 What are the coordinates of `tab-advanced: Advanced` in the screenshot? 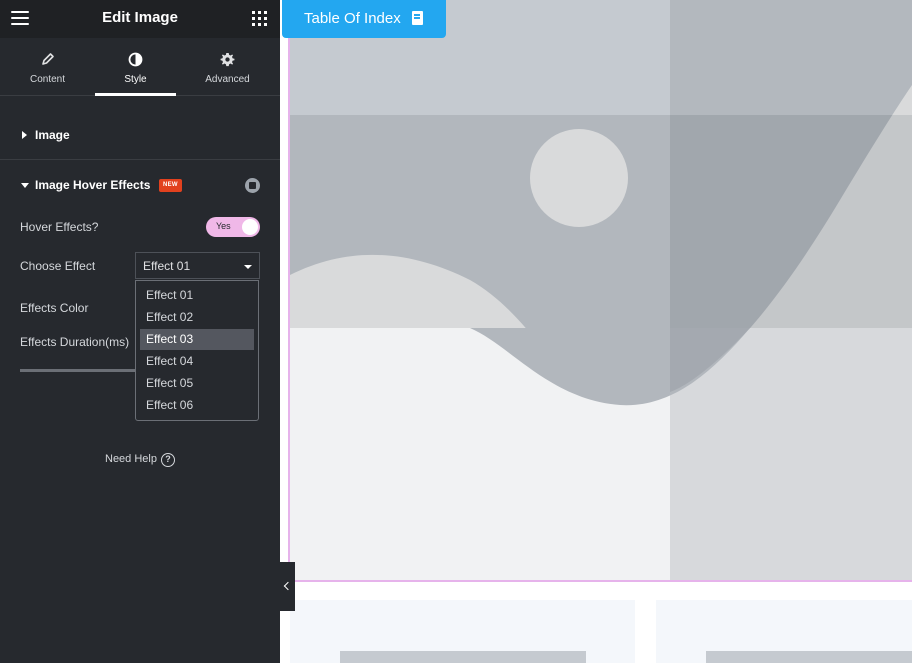 It's located at (227, 66).